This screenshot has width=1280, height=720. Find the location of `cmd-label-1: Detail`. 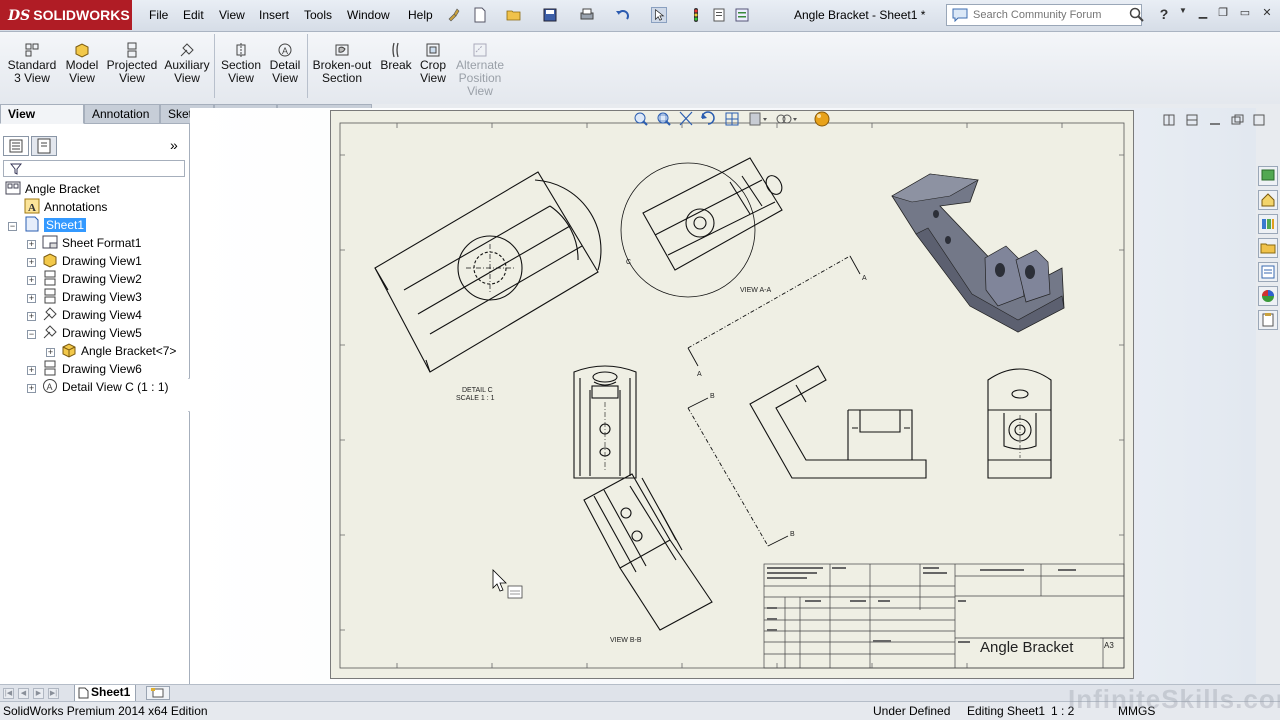

cmd-label-1: Detail is located at coordinates (285, 65).